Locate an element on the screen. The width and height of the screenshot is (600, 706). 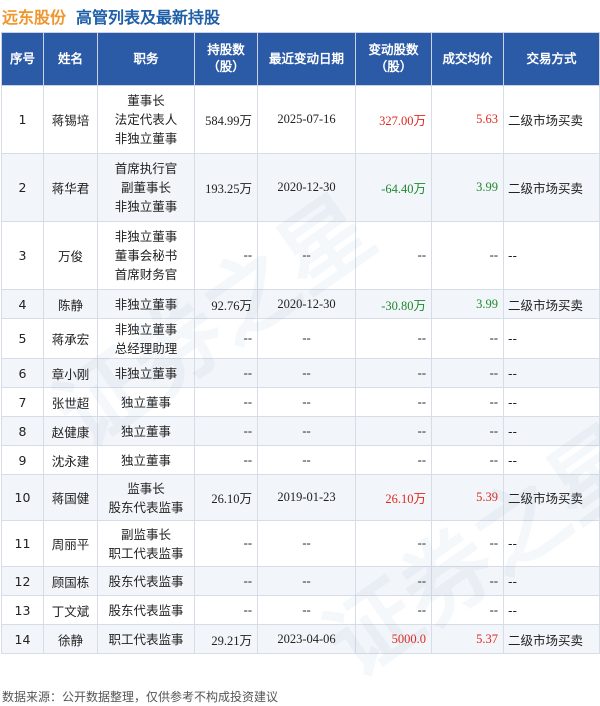
row-index: 14 is located at coordinates (22, 639).